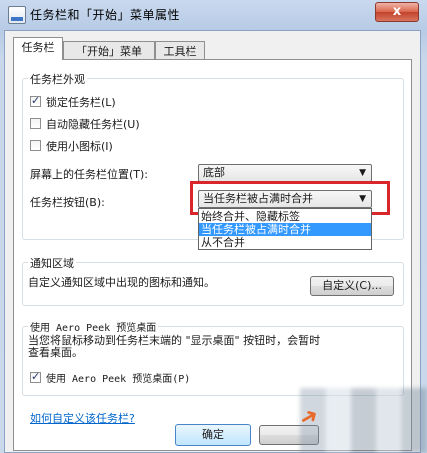 This screenshot has height=453, width=427. What do you see at coordinates (35, 123) in the screenshot?
I see `autohide-checkbox` at bounding box center [35, 123].